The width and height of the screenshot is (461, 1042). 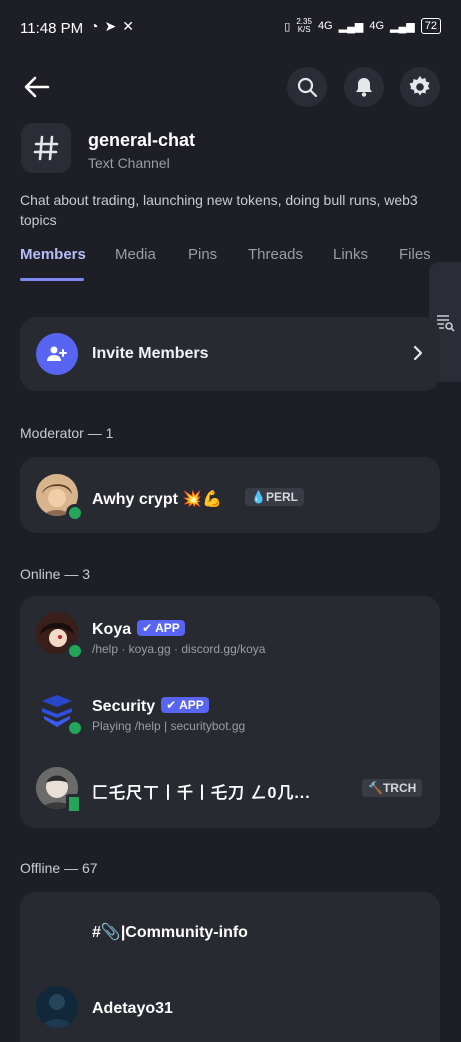 I want to click on notifications-button, so click(x=364, y=87).